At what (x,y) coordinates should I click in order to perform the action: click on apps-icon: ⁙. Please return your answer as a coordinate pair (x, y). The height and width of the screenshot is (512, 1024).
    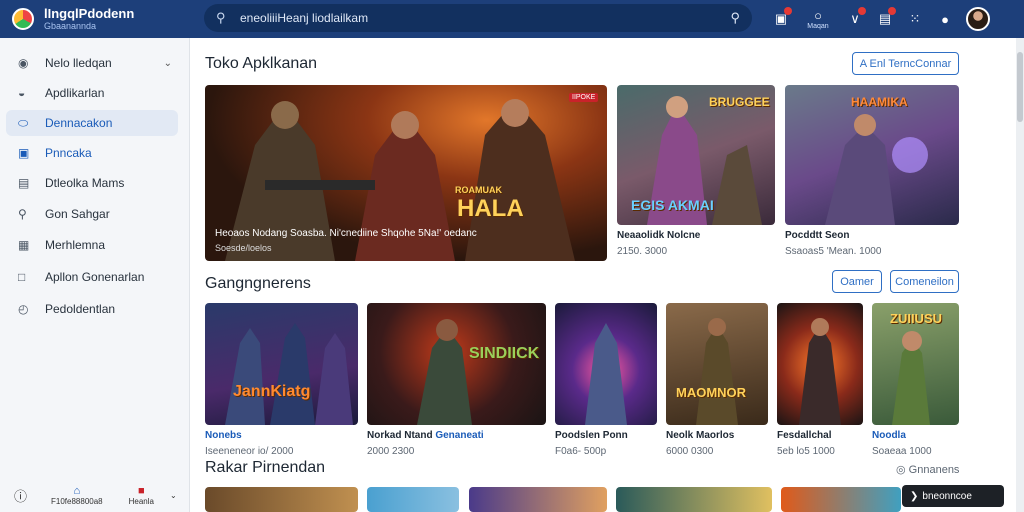
    Looking at the image, I should click on (915, 18).